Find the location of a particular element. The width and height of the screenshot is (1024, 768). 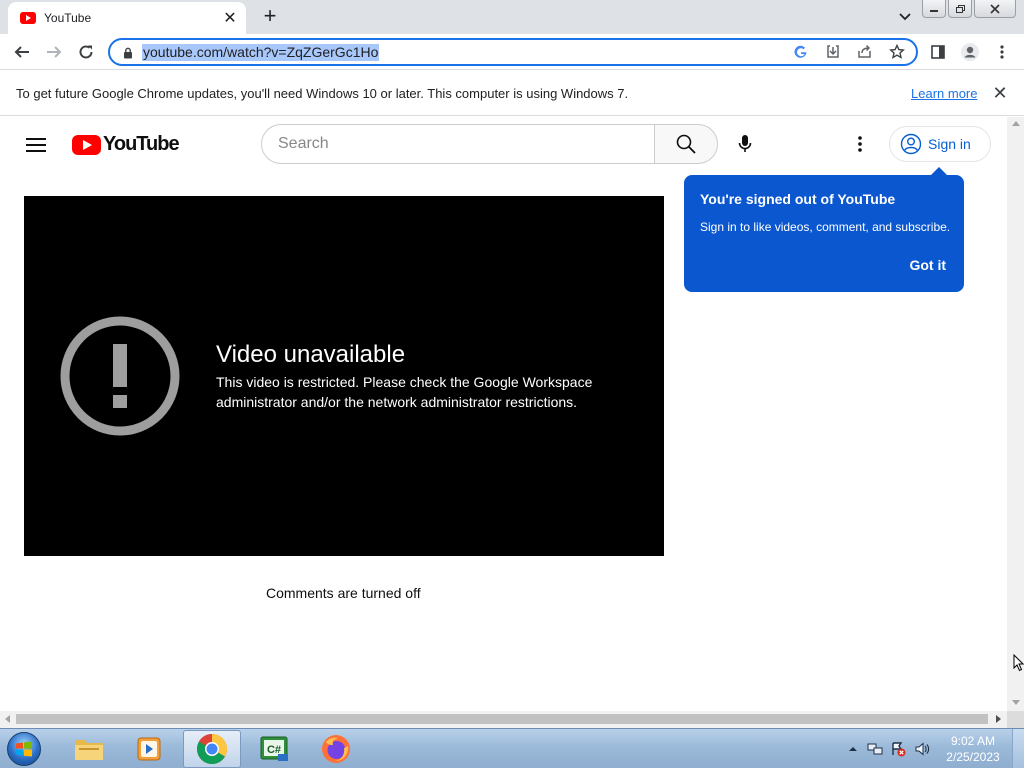

tab-search-chevron-icon is located at coordinates (905, 17).